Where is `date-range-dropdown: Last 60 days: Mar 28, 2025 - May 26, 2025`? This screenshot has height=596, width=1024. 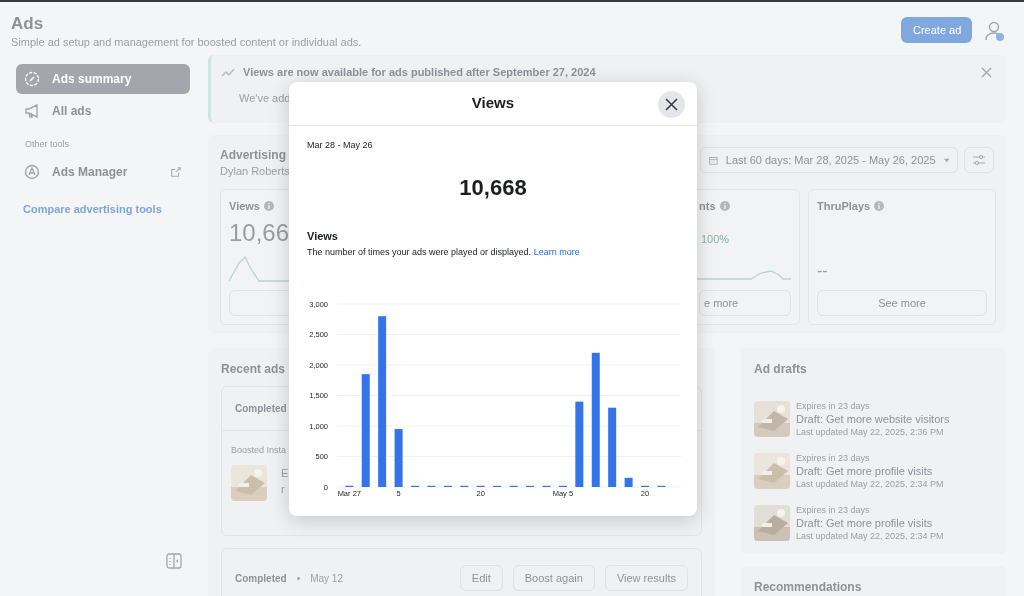
date-range-dropdown: Last 60 days: Mar 28, 2025 - May 26, 2025 is located at coordinates (829, 160).